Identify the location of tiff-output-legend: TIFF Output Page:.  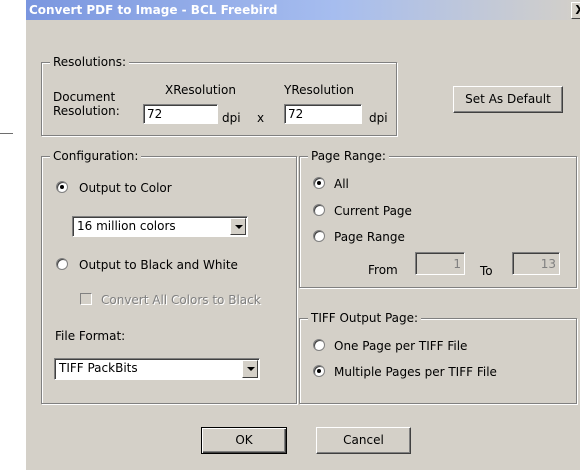
(365, 318).